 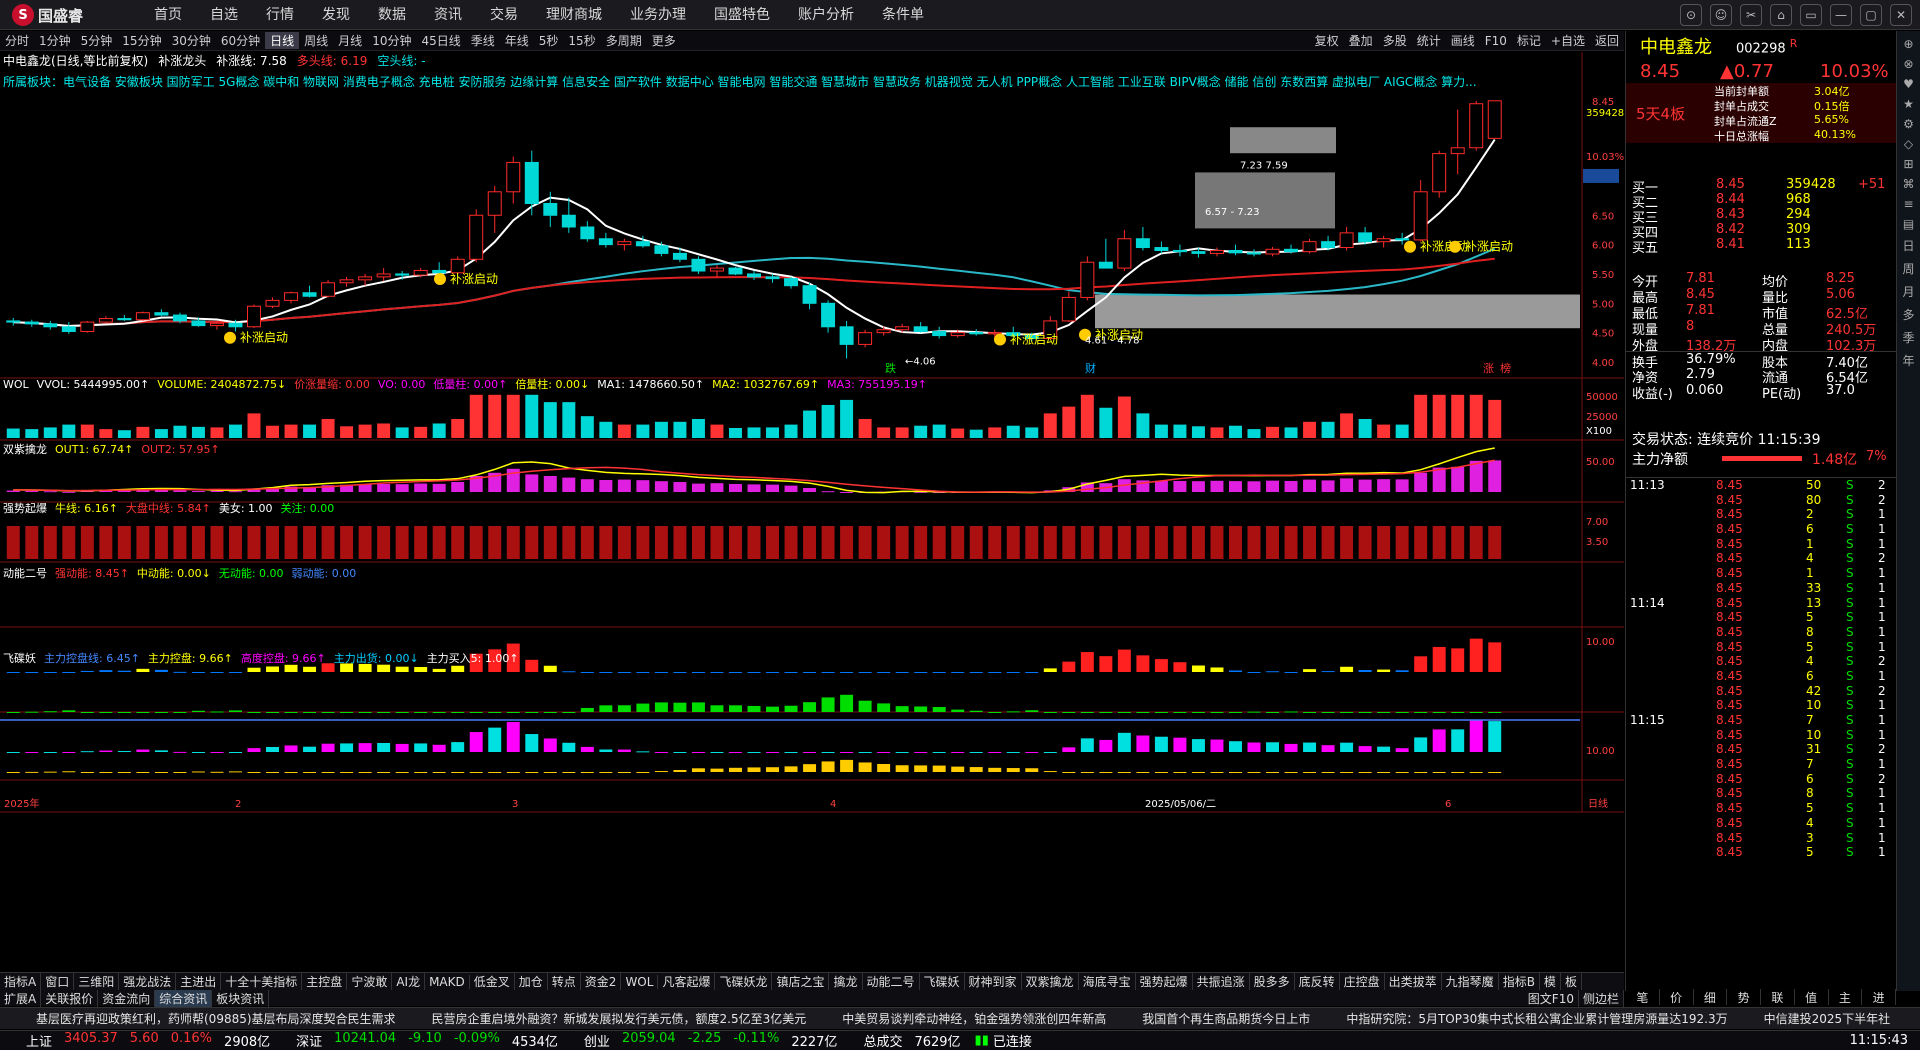 I want to click on period-tab: 季线, so click(x=483, y=40).